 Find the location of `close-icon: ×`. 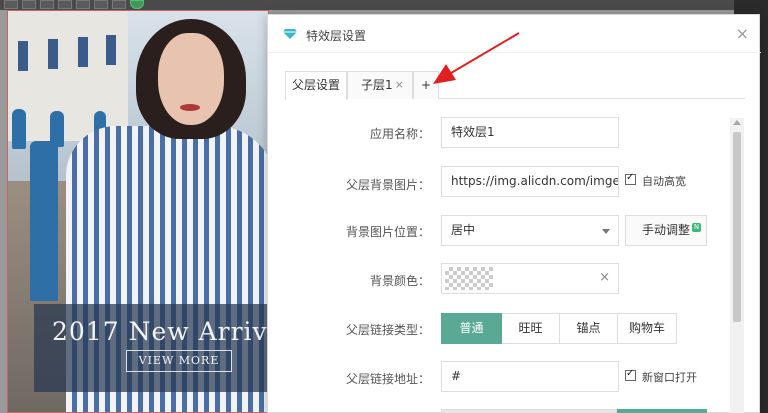

close-icon: × is located at coordinates (742, 33).